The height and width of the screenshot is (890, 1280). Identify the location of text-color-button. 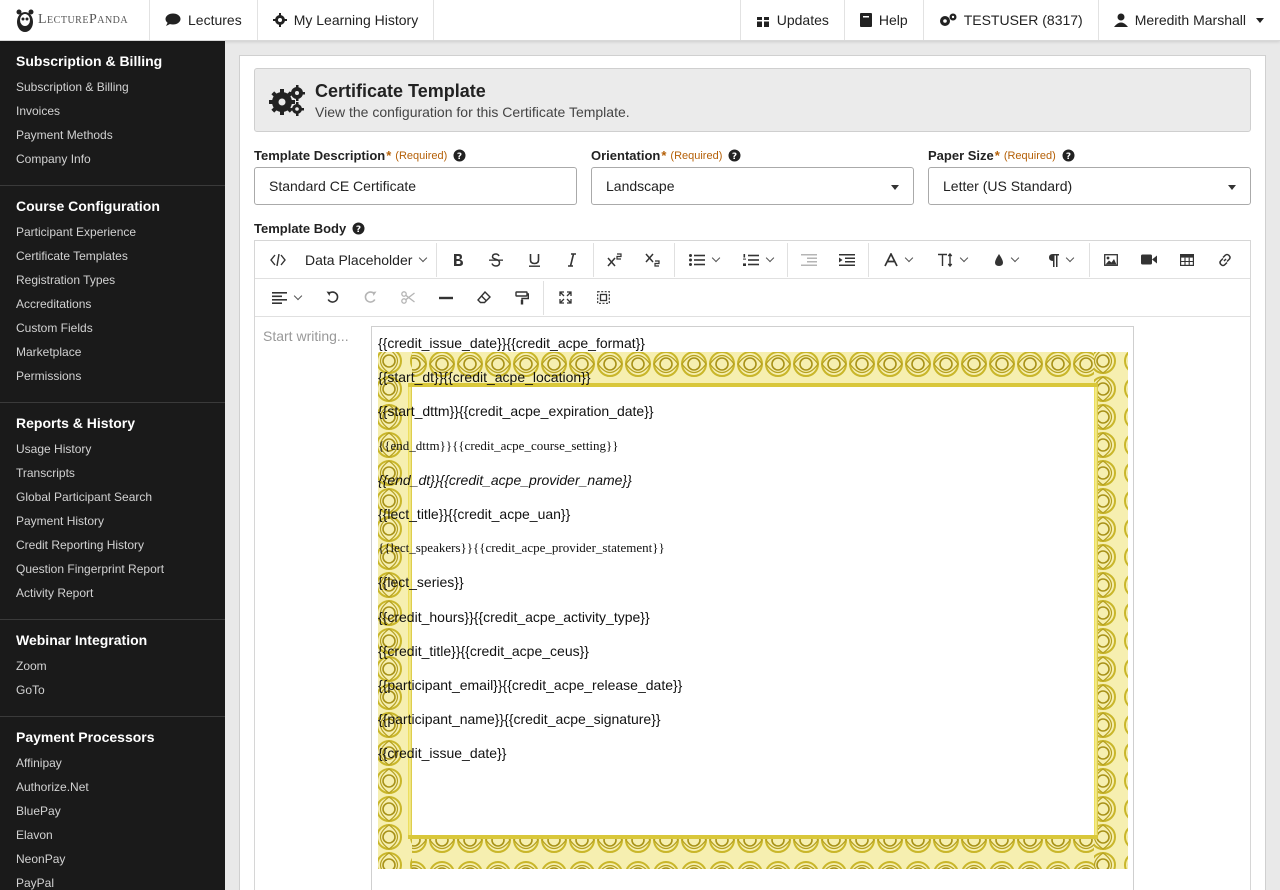
(1006, 260).